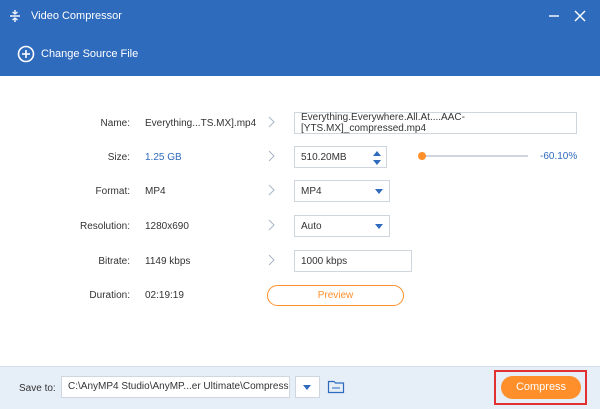 This screenshot has height=409, width=600. What do you see at coordinates (164, 295) in the screenshot?
I see `source-duration: 02:19:19` at bounding box center [164, 295].